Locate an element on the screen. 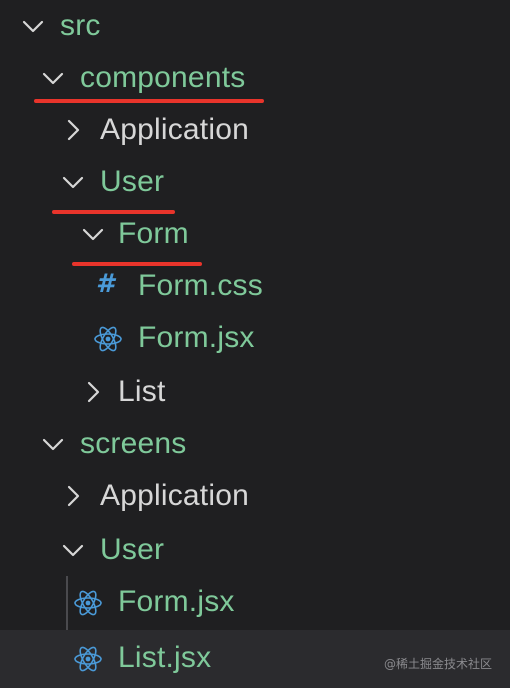 The height and width of the screenshot is (688, 510). tree-item-form-folder: Form is located at coordinates (255, 234).